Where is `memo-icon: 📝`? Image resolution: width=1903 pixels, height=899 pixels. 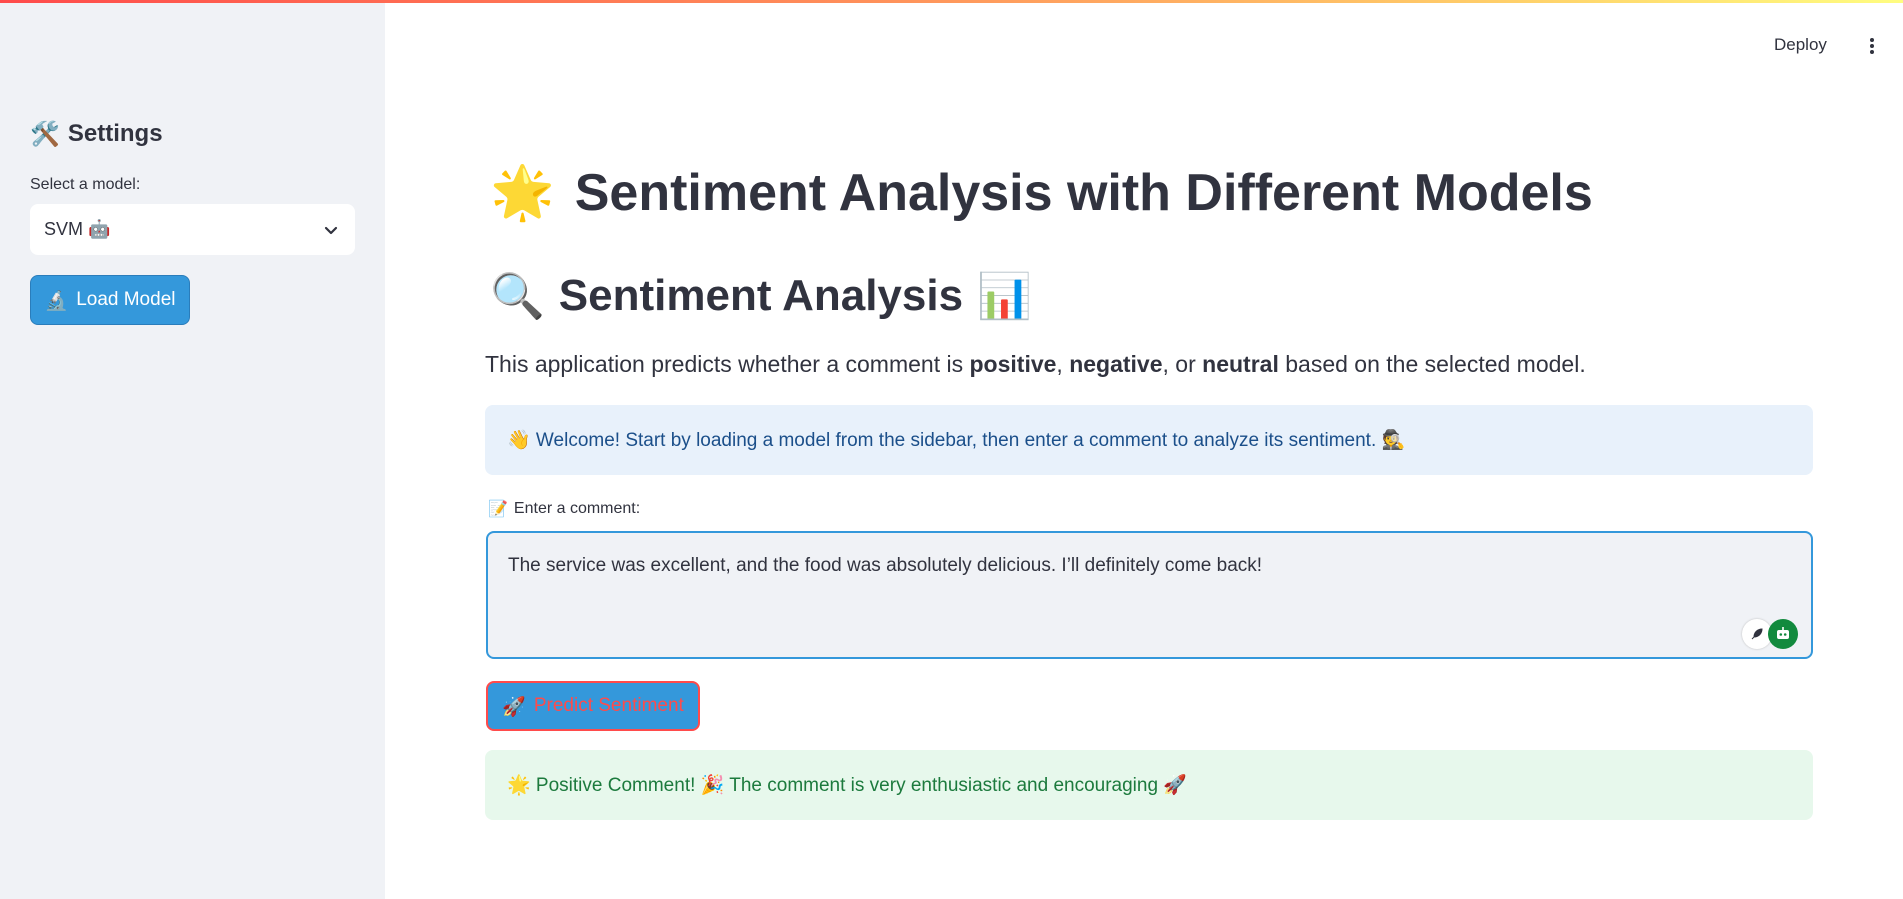
memo-icon: 📝 is located at coordinates (498, 508).